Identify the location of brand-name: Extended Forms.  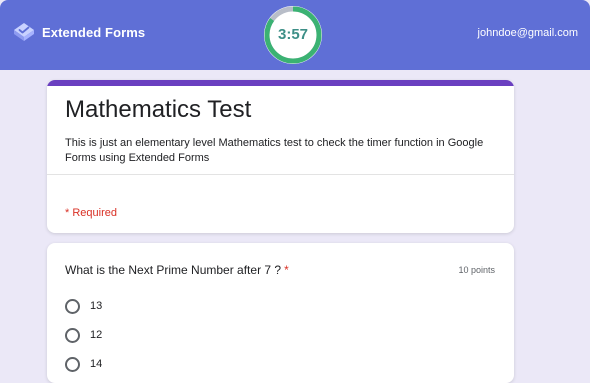
(94, 32).